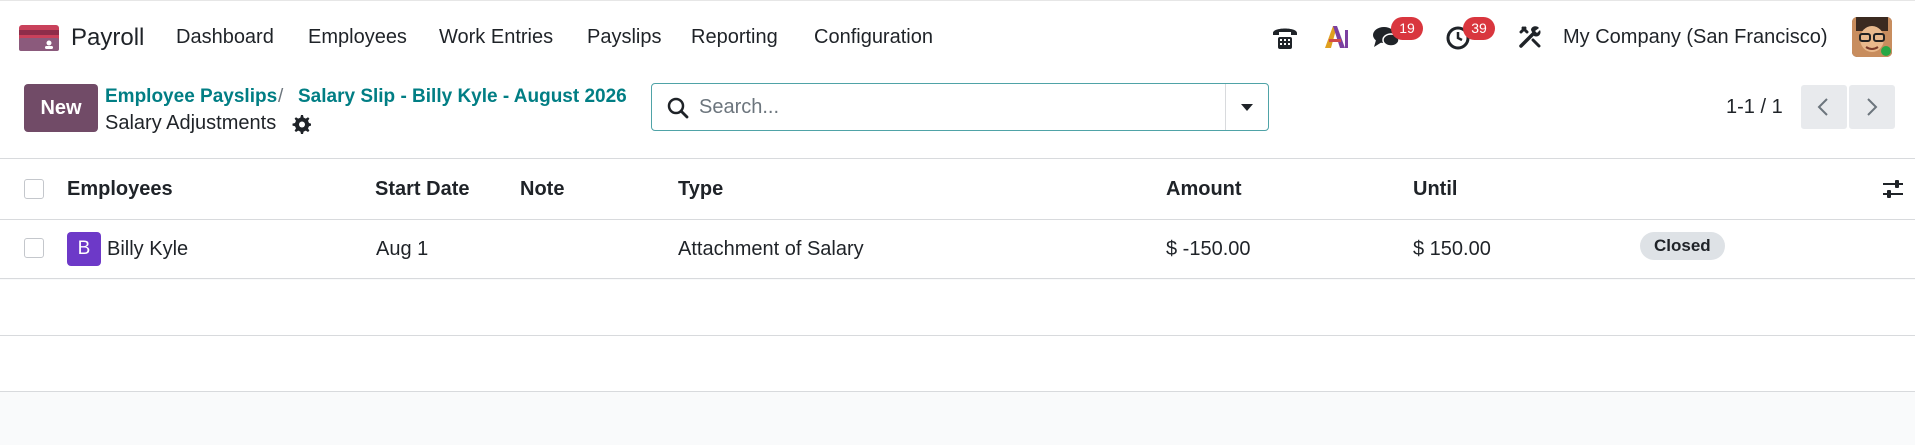 Image resolution: width=1915 pixels, height=445 pixels. I want to click on pager-value: 1-1 / 1, so click(1754, 107).